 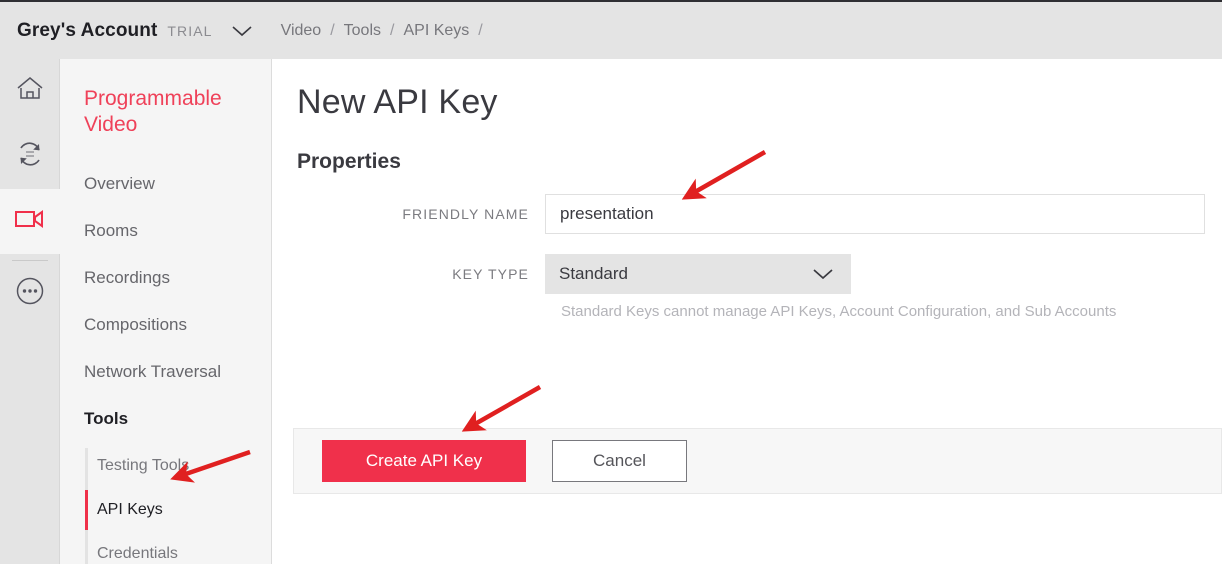 What do you see at coordinates (178, 548) in the screenshot?
I see `sidebar-subitem-credentials: Credentials` at bounding box center [178, 548].